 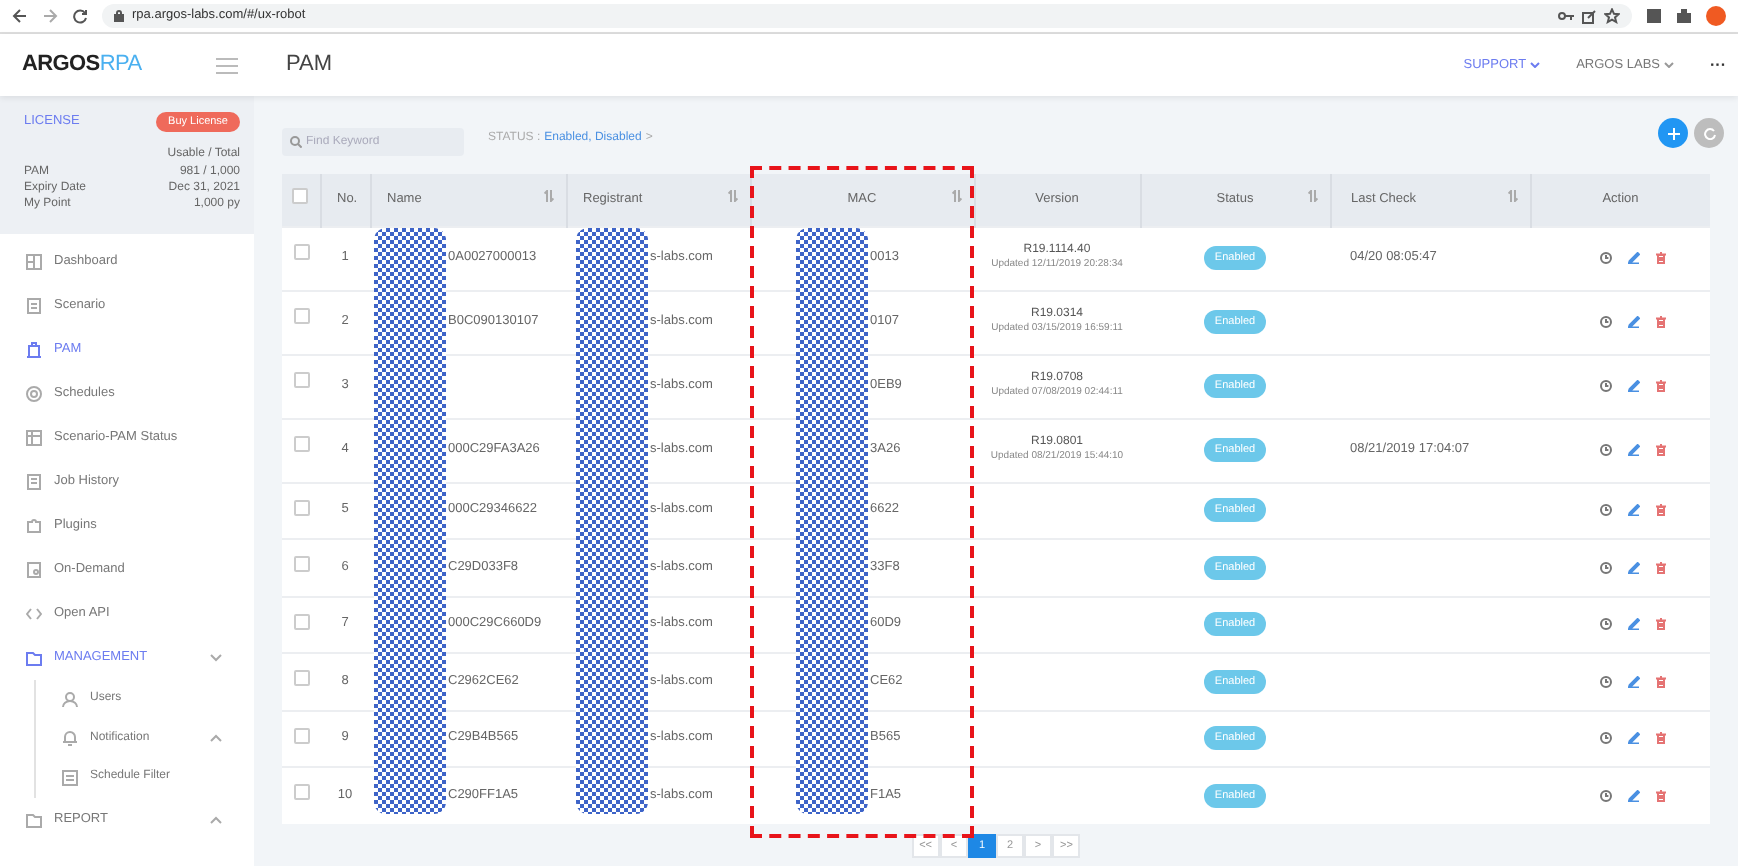 I want to click on list-icon, so click(x=70, y=777).